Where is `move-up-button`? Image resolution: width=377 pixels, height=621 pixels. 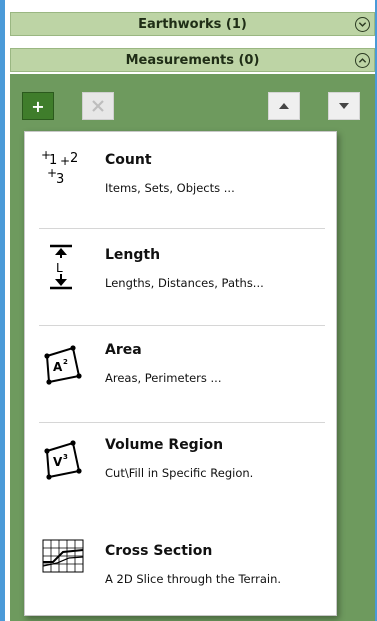 move-up-button is located at coordinates (284, 106).